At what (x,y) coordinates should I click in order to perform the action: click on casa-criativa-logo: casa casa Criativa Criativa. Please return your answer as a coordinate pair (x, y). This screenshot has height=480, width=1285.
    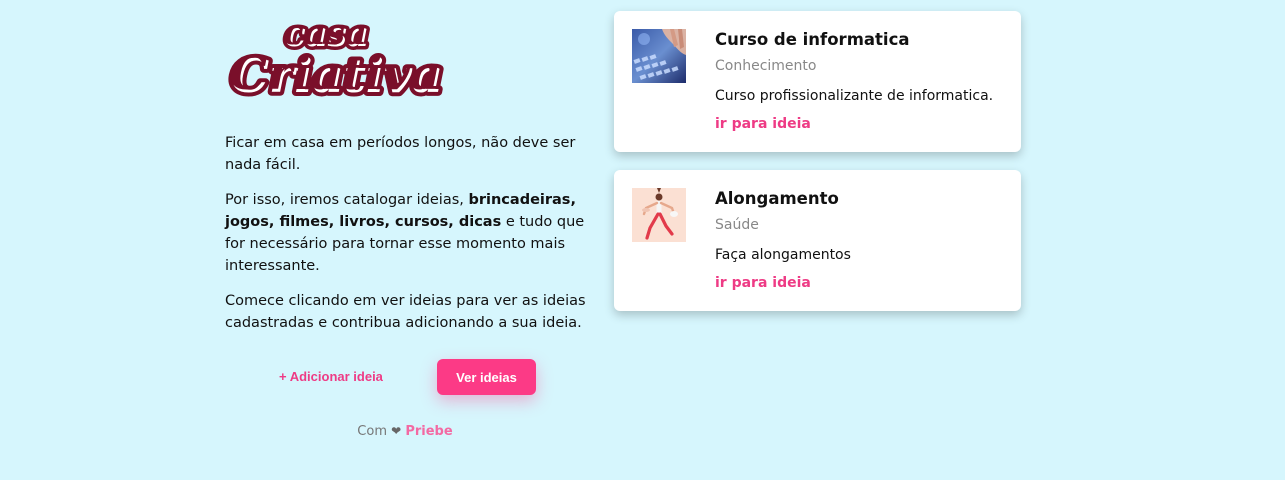
    Looking at the image, I should click on (340, 58).